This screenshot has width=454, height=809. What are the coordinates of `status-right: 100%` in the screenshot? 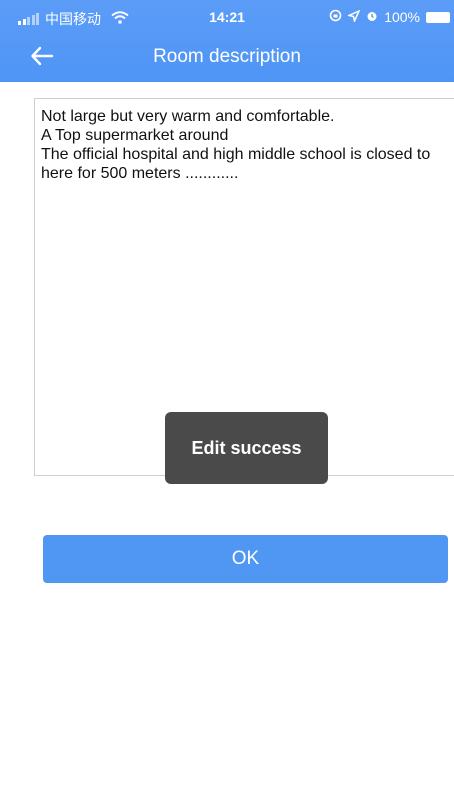 It's located at (389, 17).